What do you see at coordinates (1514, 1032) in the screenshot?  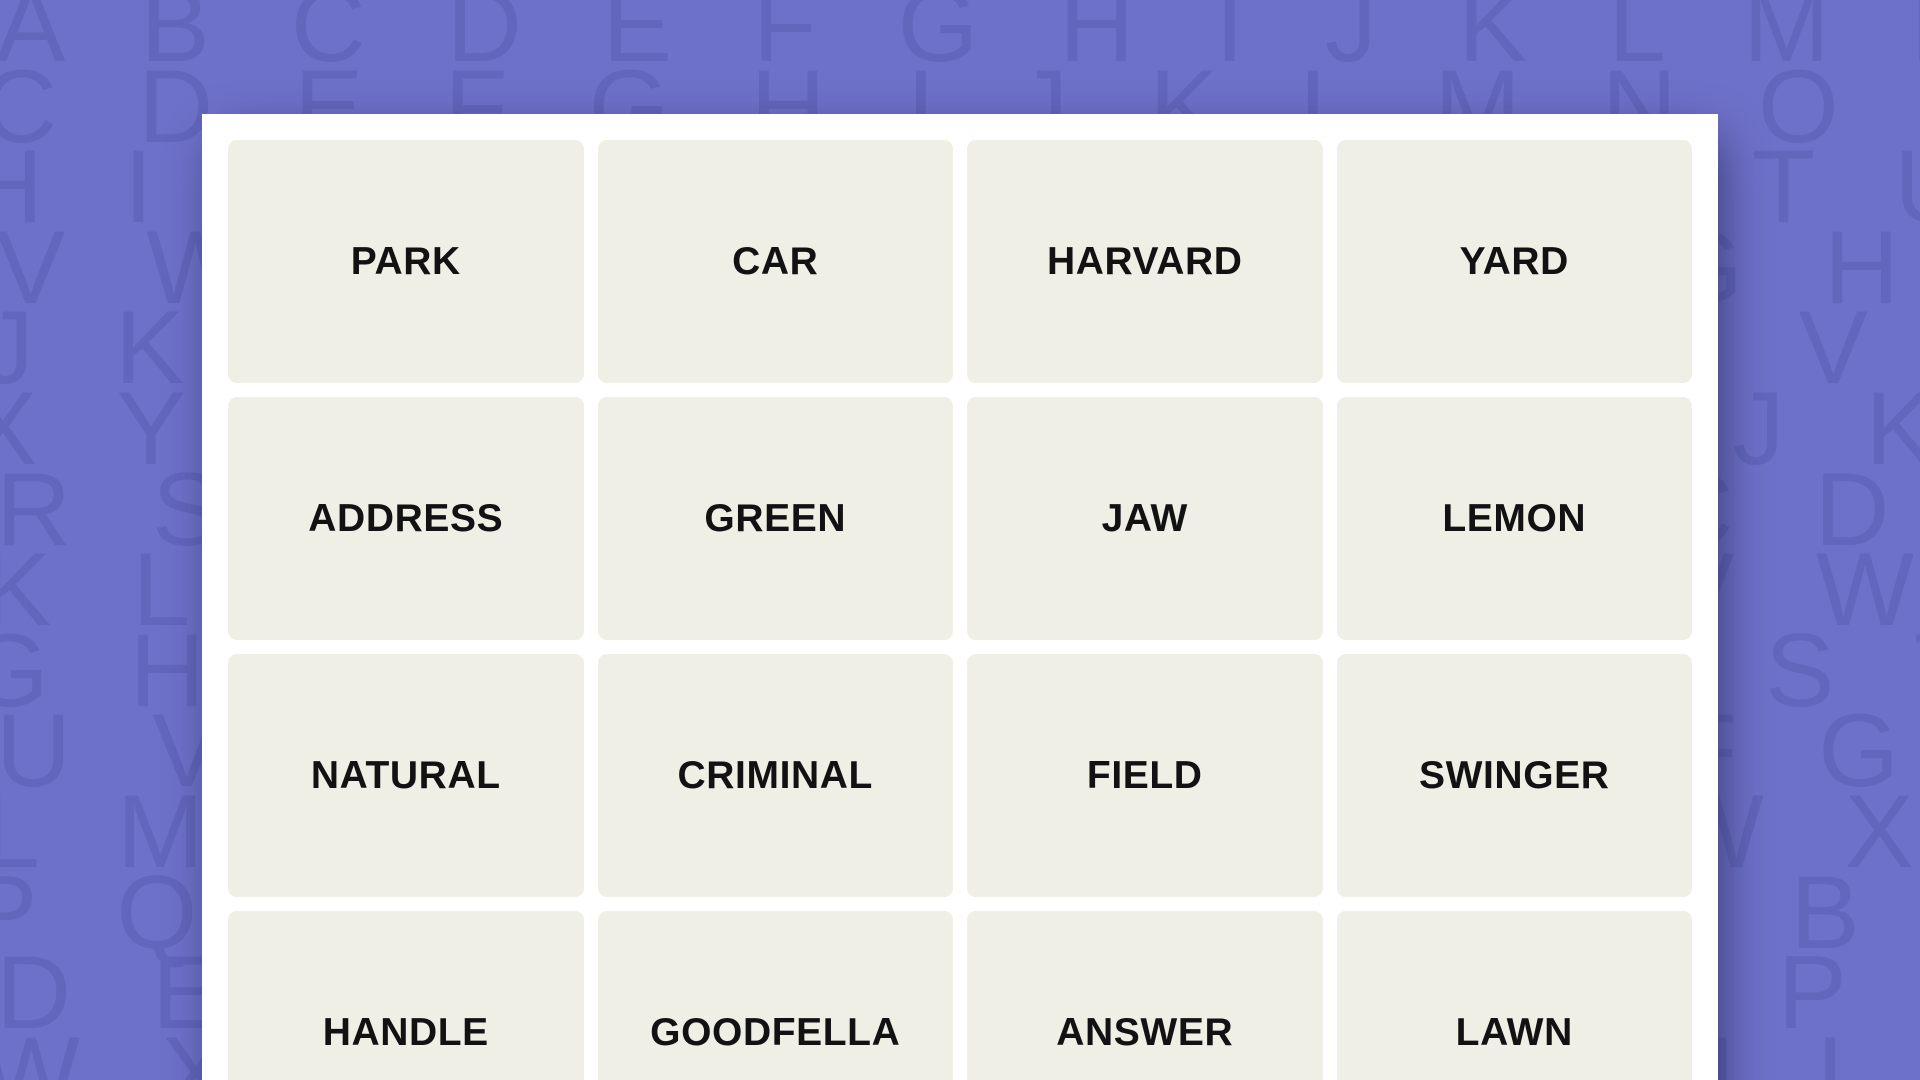 I see `word-tile-label: LAWN` at bounding box center [1514, 1032].